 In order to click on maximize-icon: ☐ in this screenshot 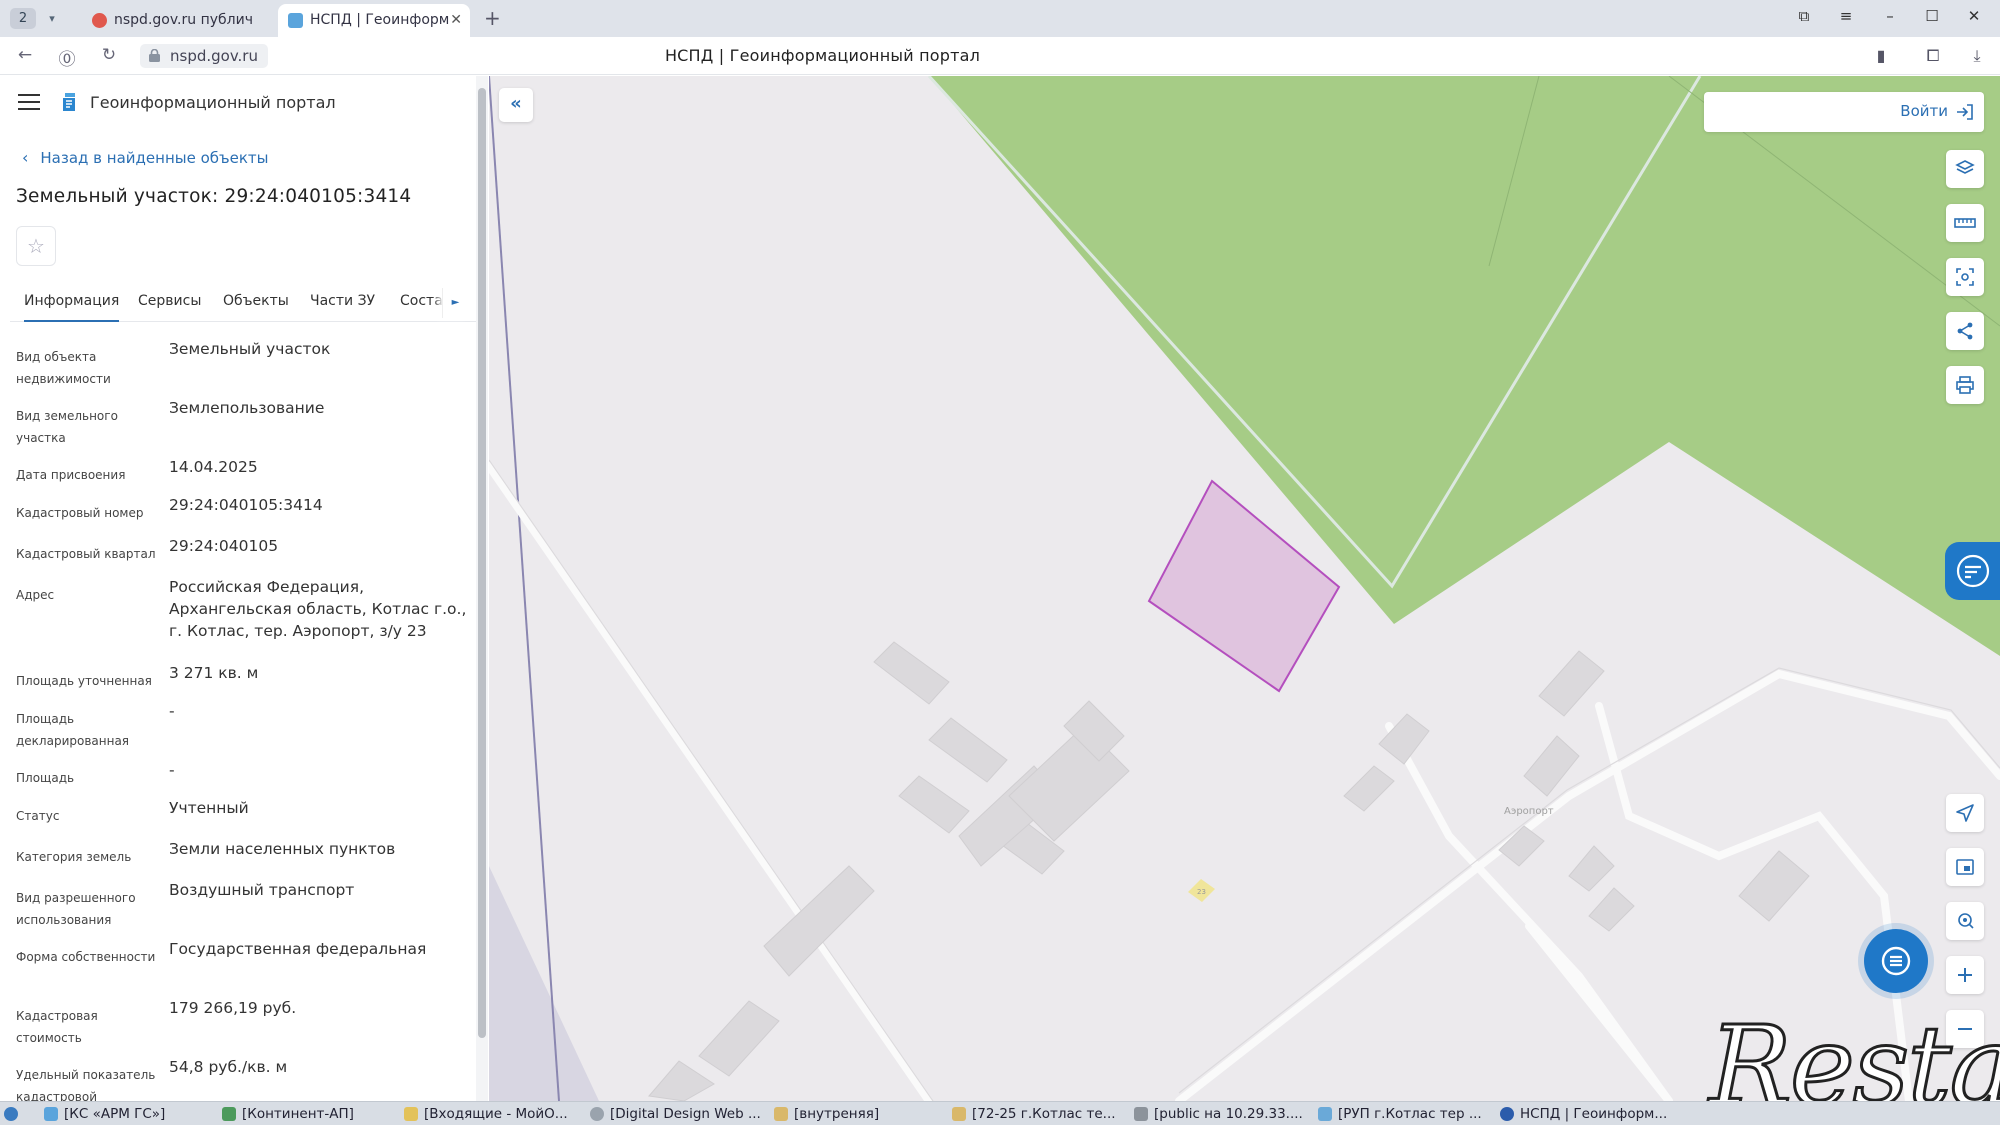, I will do `click(1932, 16)`.